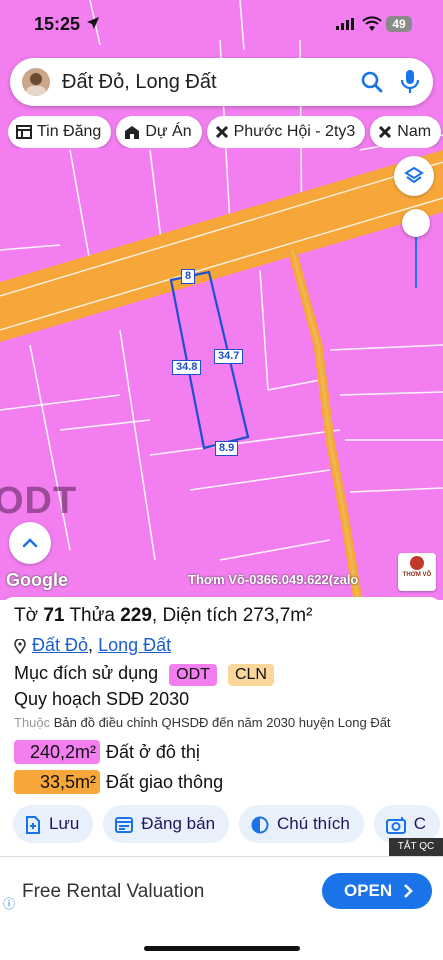 This screenshot has width=443, height=960. Describe the element at coordinates (134, 645) in the screenshot. I see `district-link: Long Đất` at that location.